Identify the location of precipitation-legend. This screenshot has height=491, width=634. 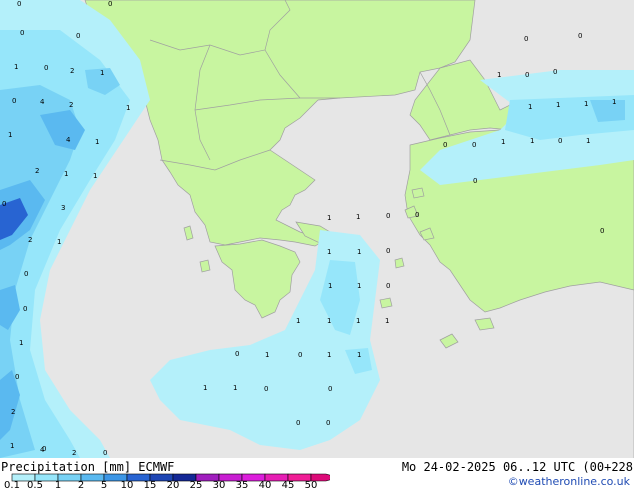
(170, 477).